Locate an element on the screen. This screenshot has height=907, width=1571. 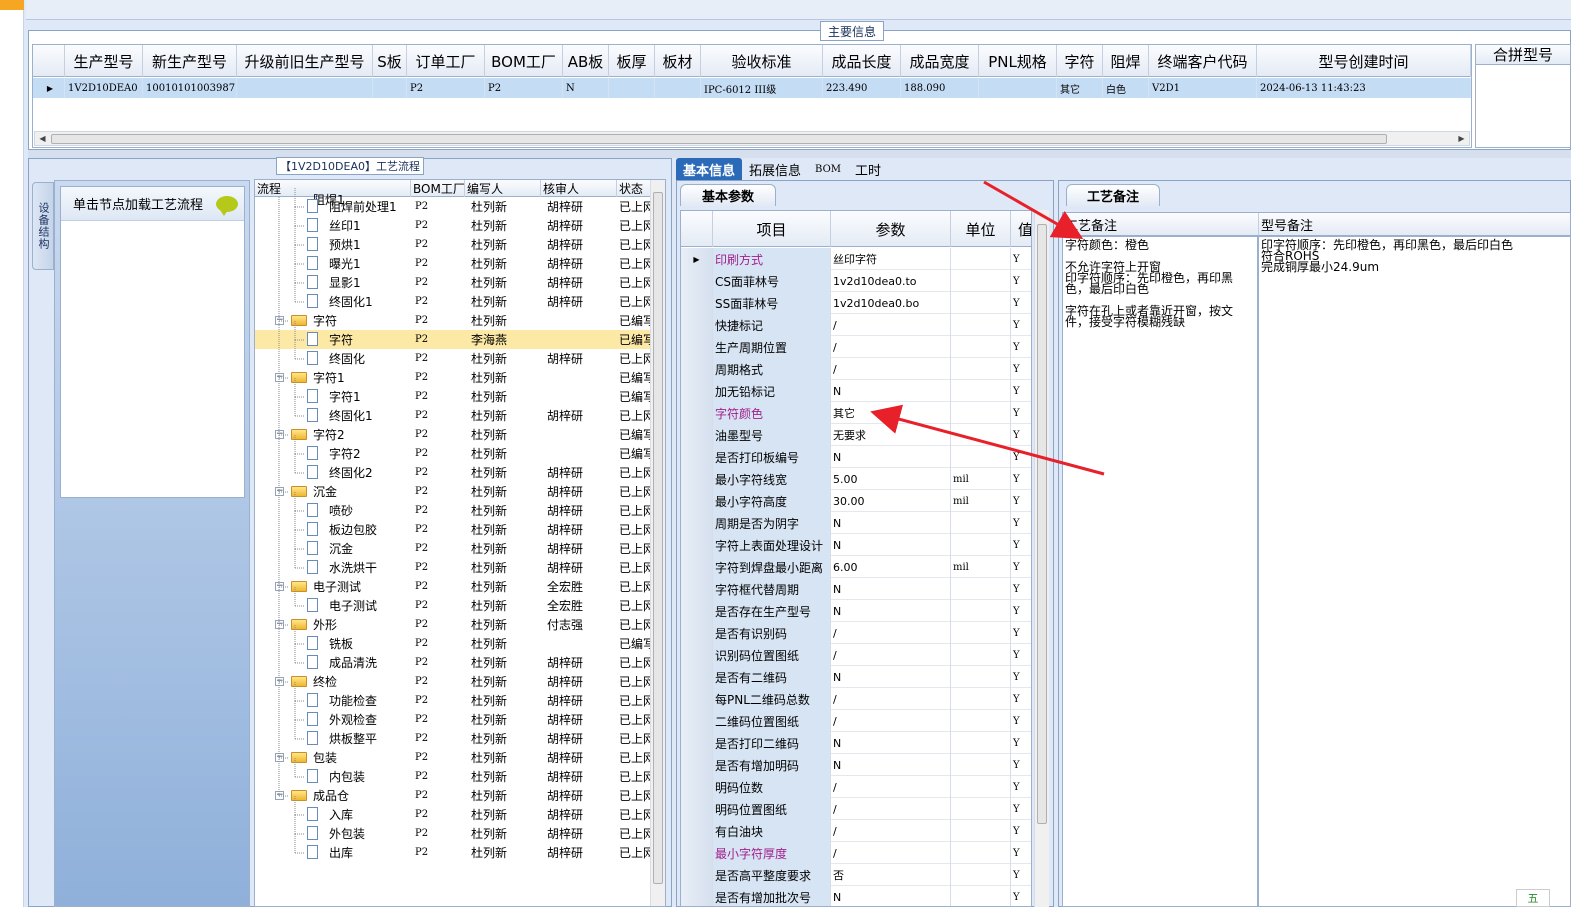
column-header: 板厚 is located at coordinates (632, 61).